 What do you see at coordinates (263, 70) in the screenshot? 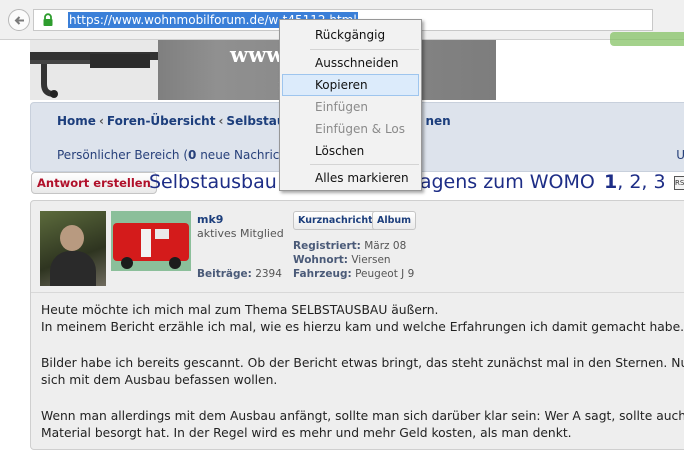
I see `site-banner: www.reis ing.de sch` at bounding box center [263, 70].